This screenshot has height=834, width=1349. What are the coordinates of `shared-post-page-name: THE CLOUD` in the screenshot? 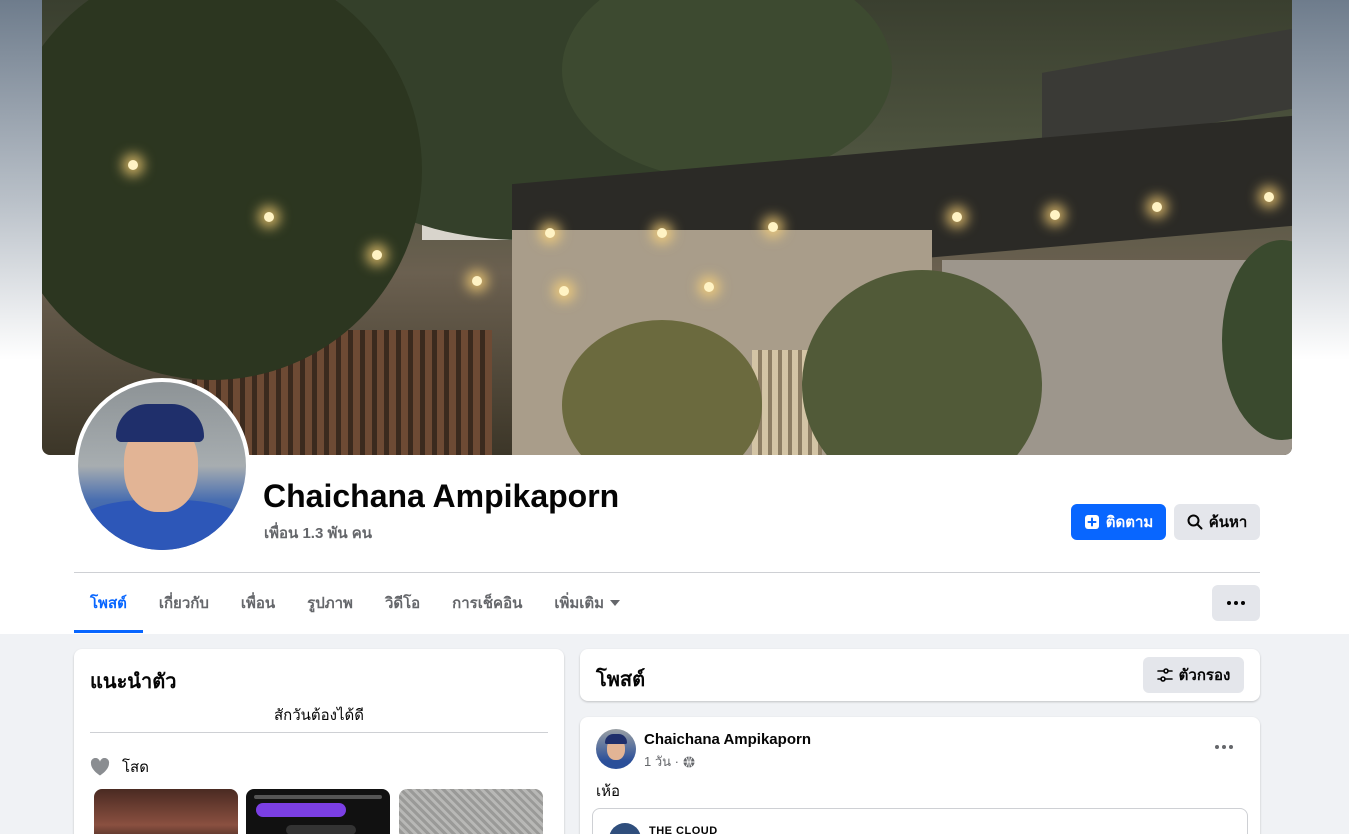 It's located at (683, 829).